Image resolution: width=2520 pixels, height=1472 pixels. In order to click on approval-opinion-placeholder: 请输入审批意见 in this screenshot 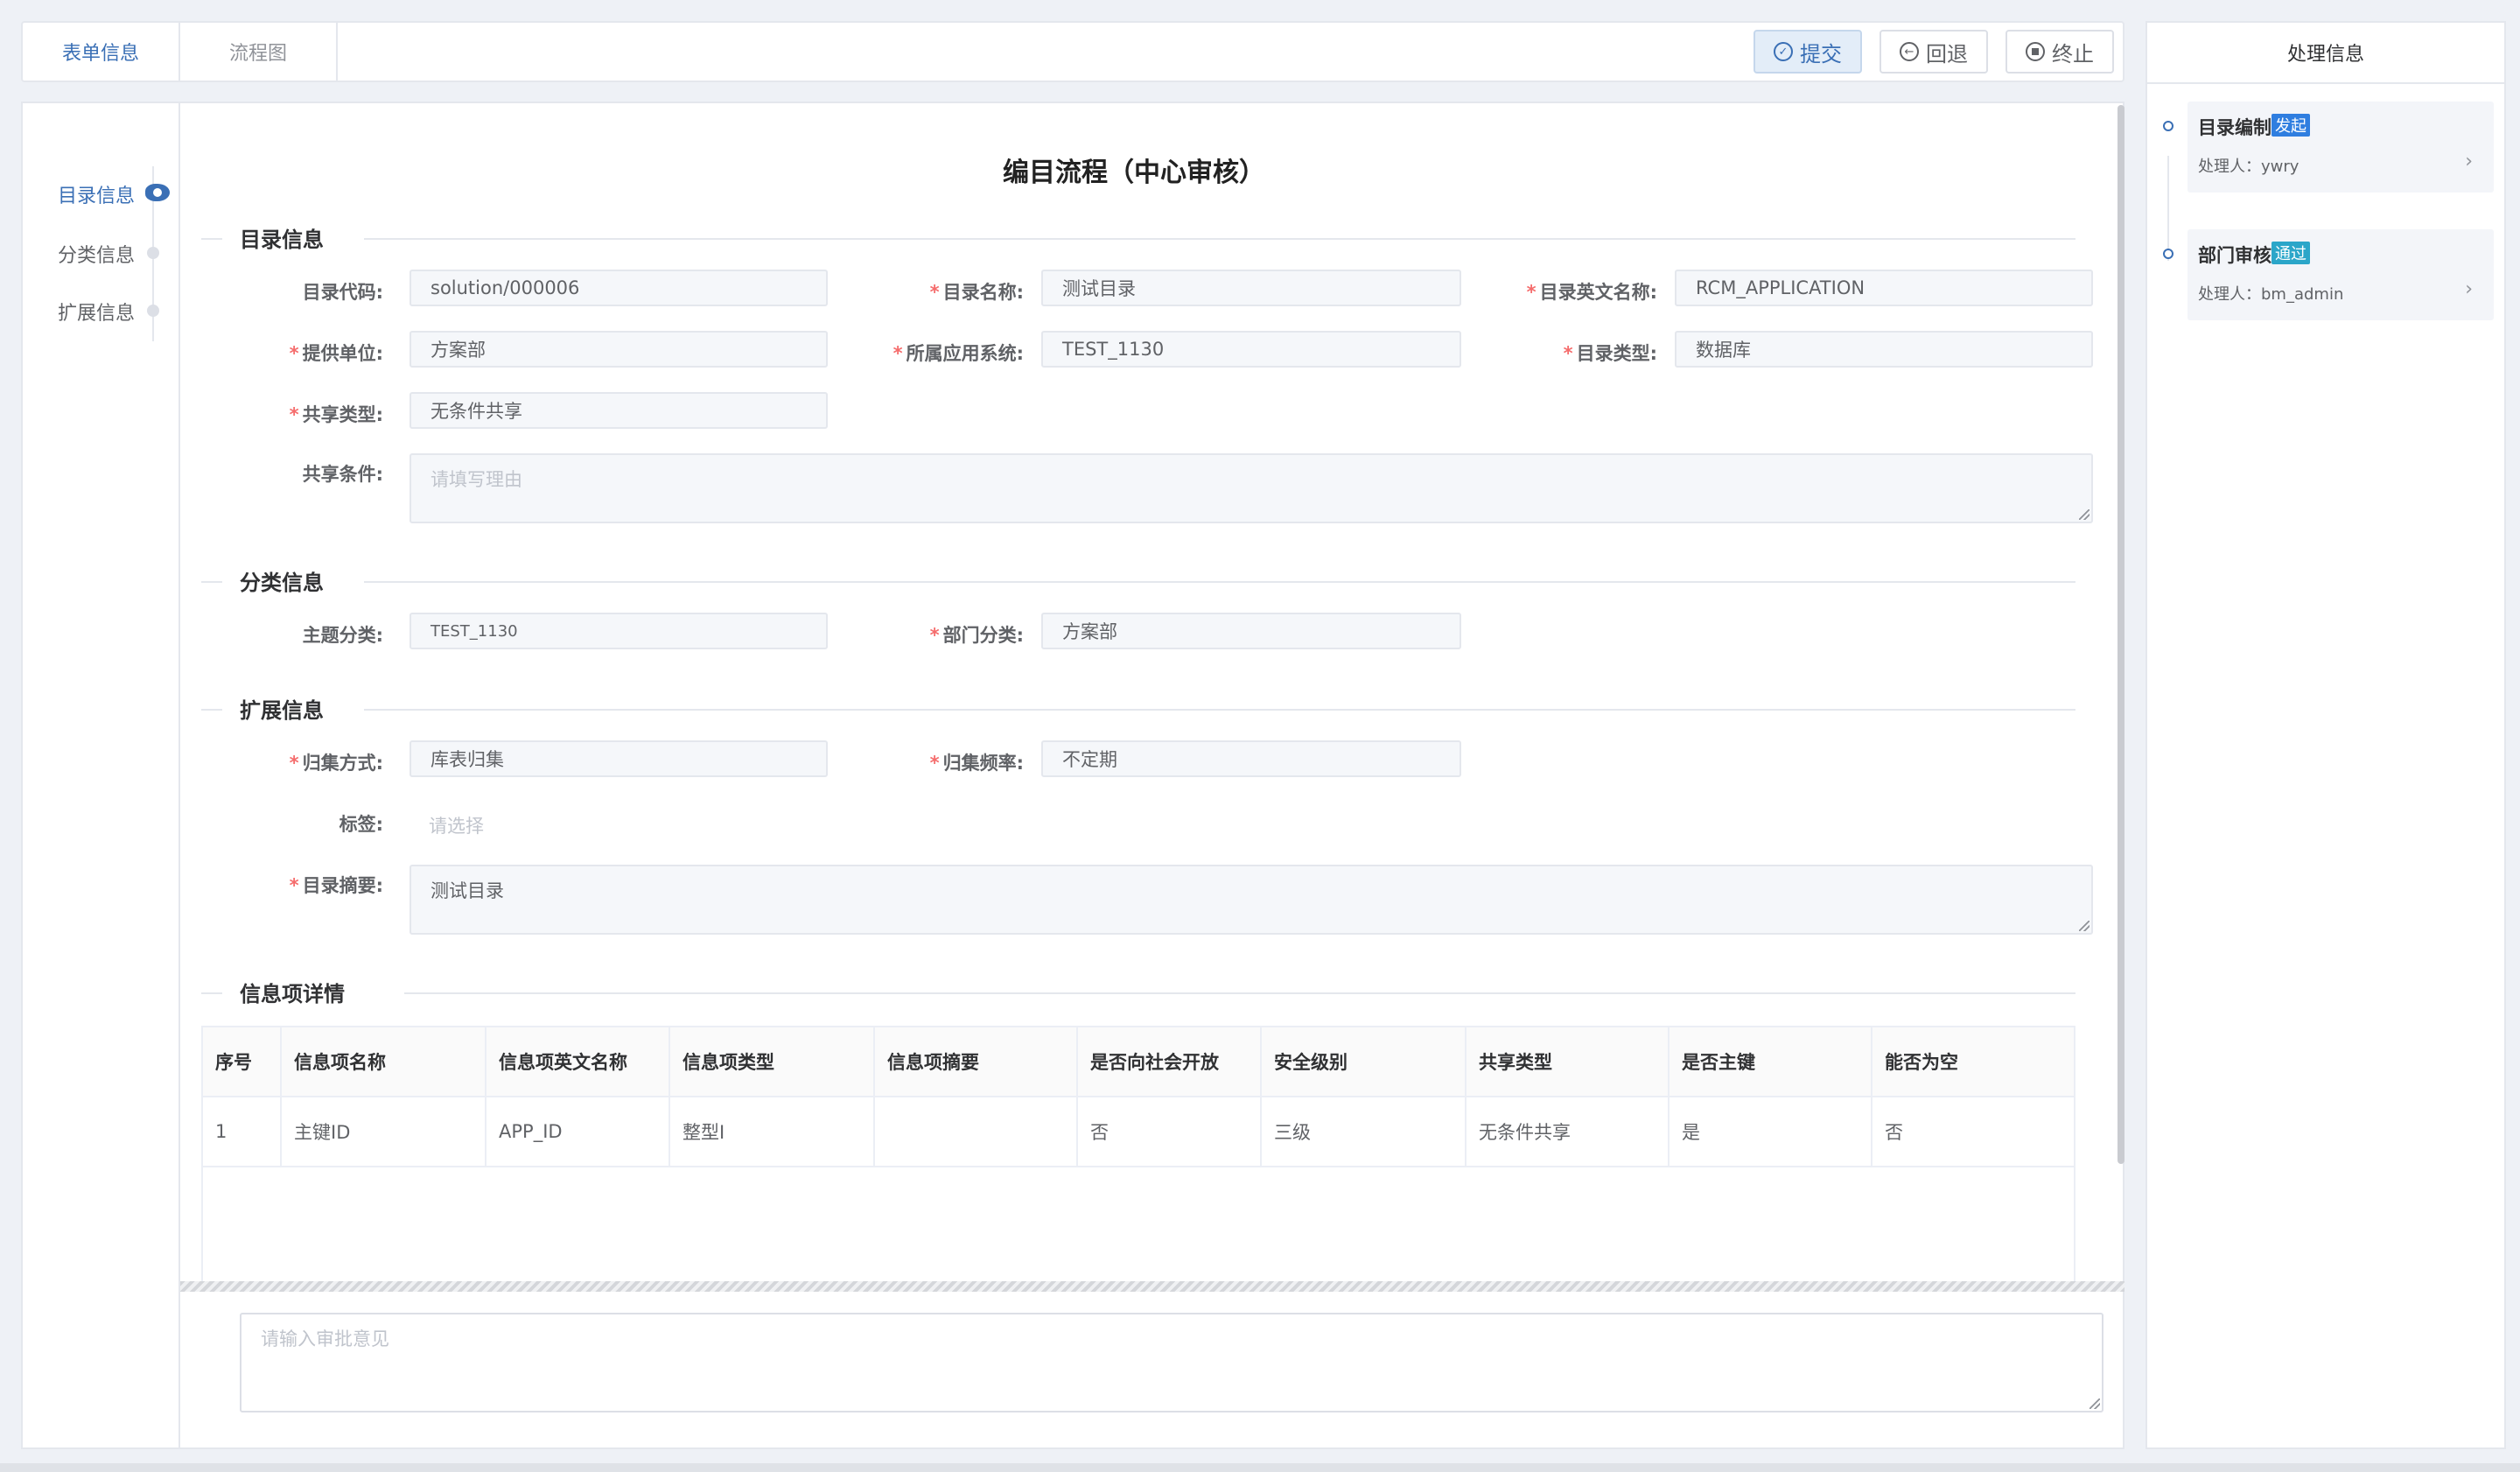, I will do `click(325, 1338)`.